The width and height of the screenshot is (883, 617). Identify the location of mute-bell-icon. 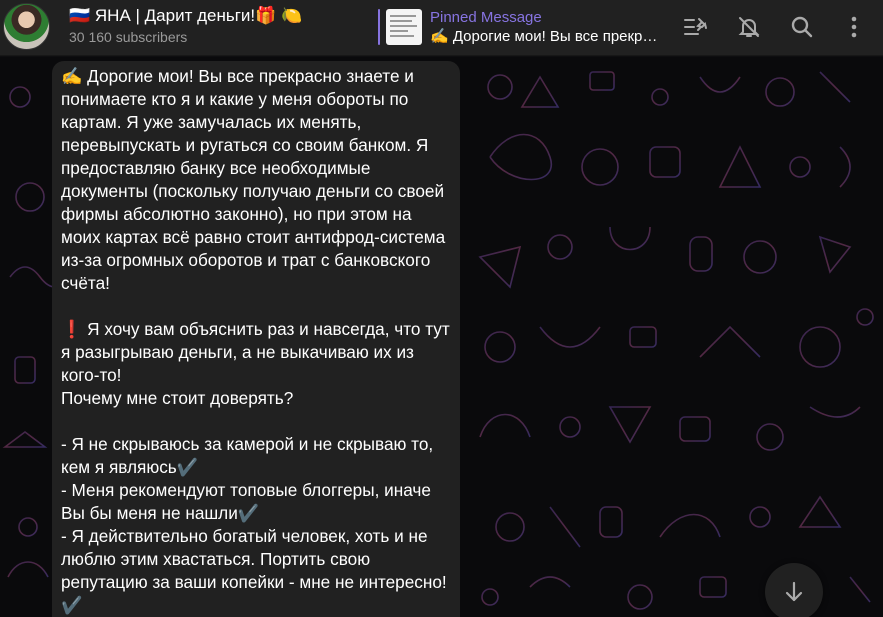
(749, 27).